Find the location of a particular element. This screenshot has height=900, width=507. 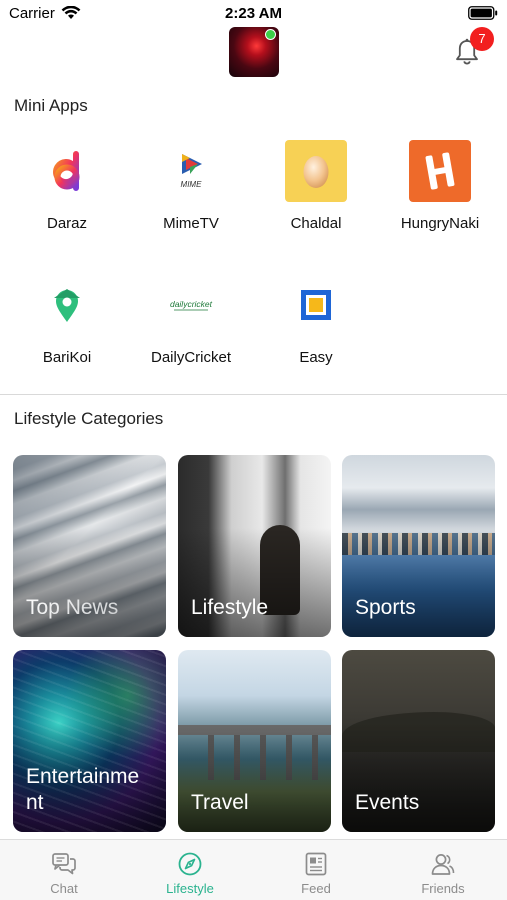

status-bar: Carrier 2:23 AM is located at coordinates (253, 14).